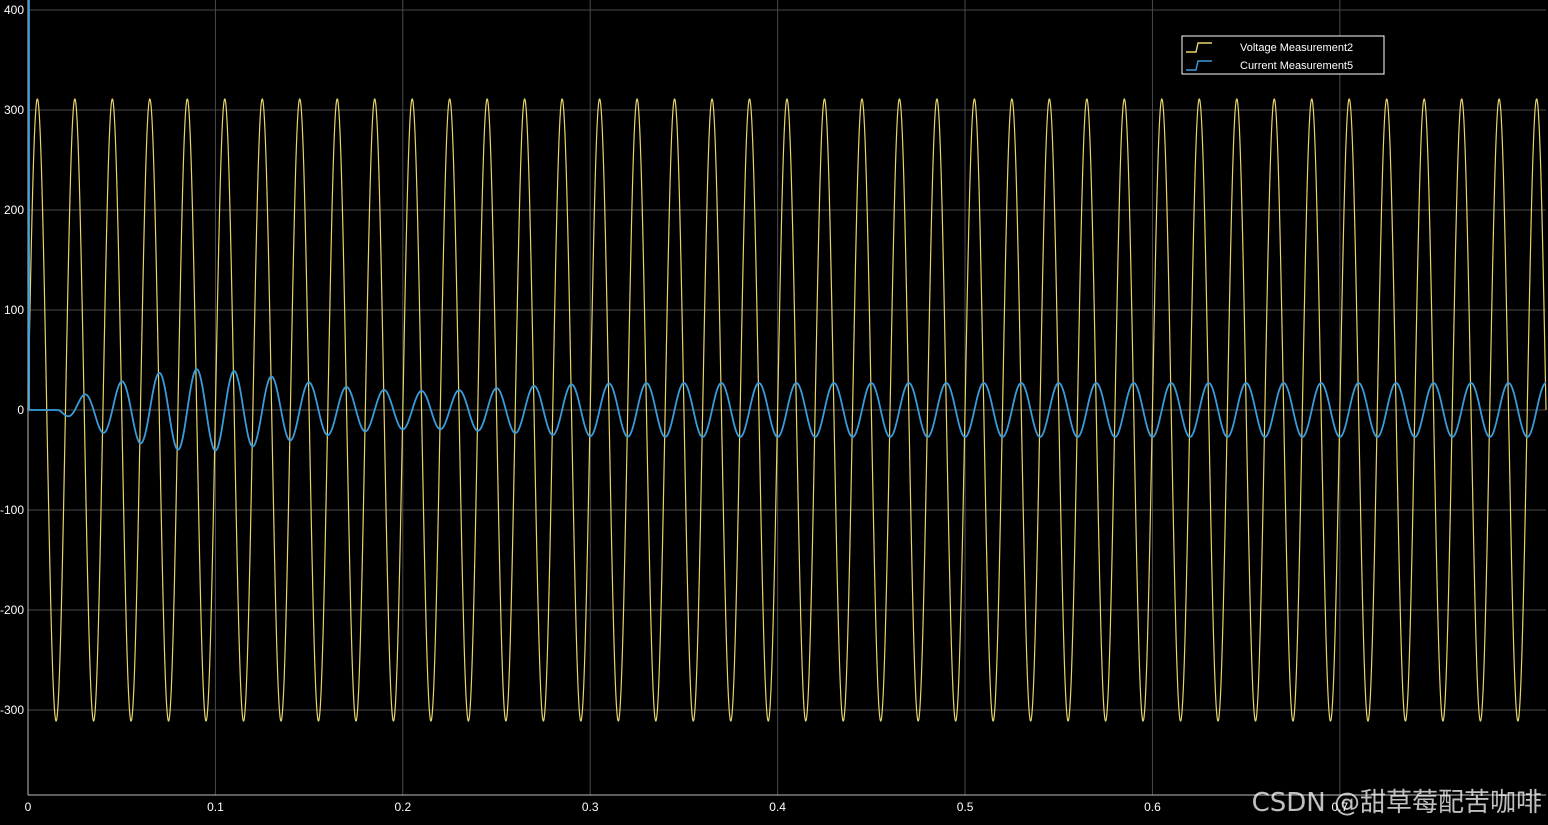  Describe the element at coordinates (20, 410) in the screenshot. I see `y-tick-label: 0` at that location.